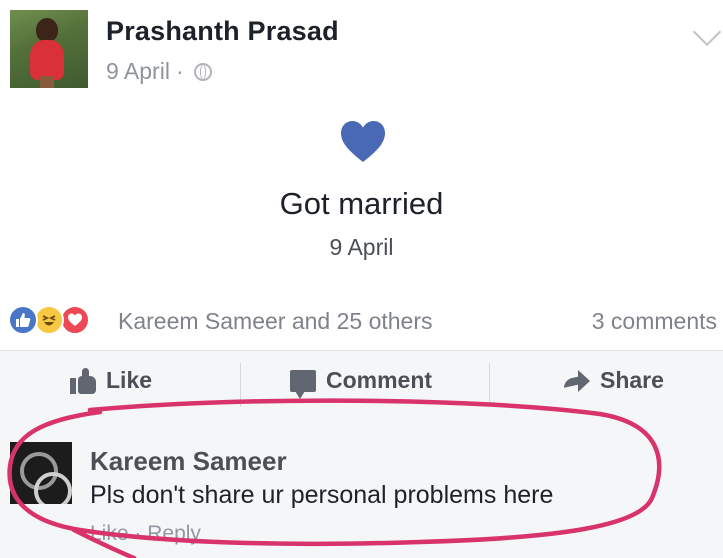 The width and height of the screenshot is (723, 558). Describe the element at coordinates (222, 31) in the screenshot. I see `post-author-name: Prashanth Prasad` at that location.